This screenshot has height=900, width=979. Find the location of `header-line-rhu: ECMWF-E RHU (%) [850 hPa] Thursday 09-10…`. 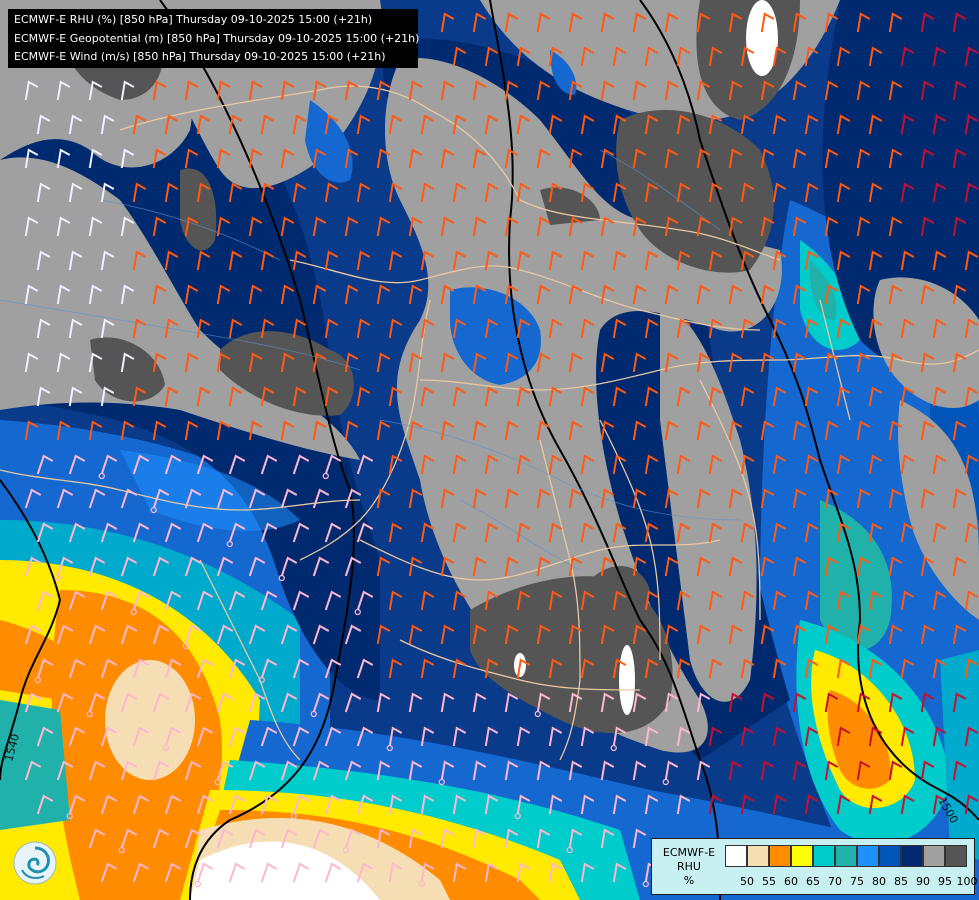

header-line-rhu: ECMWF-E RHU (%) [850 hPa] Thursday 09-10… is located at coordinates (193, 19).